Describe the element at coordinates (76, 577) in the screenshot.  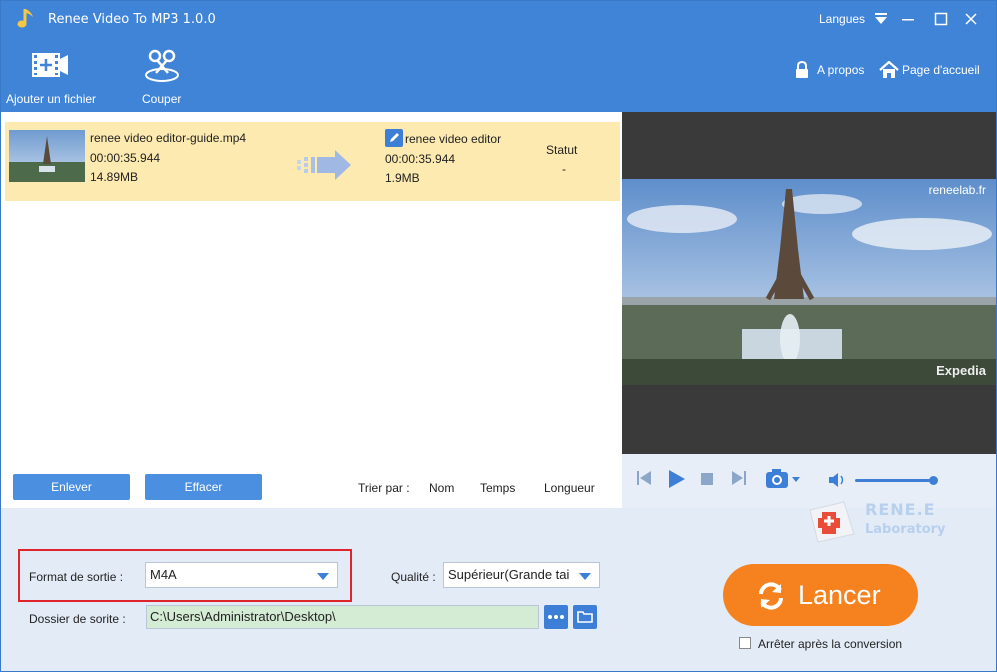
I see `format-label: Format de sortie :` at that location.